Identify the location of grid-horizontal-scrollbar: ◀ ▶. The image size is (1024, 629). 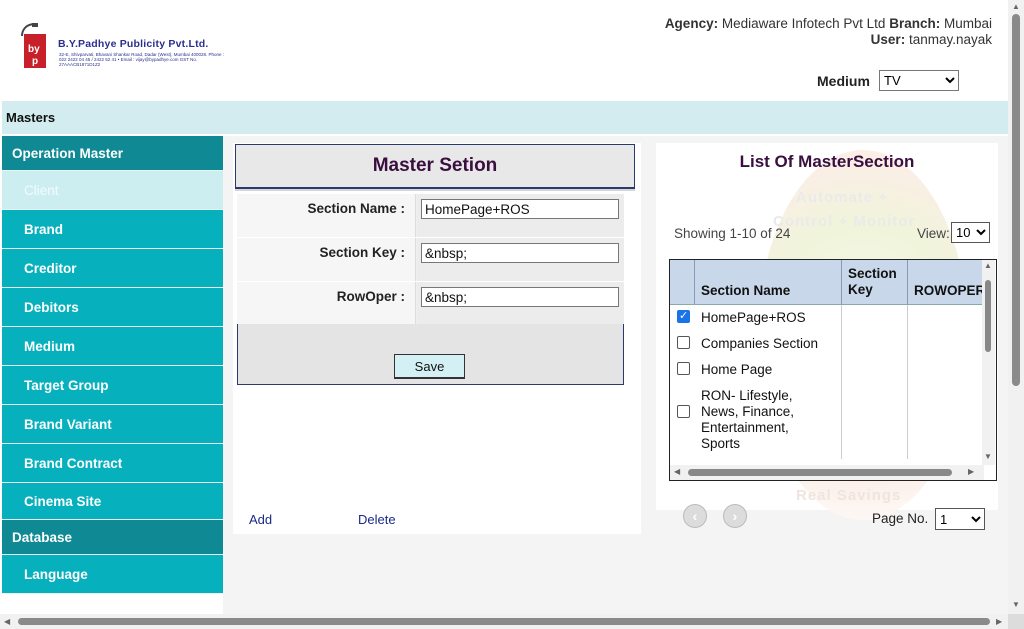
(827, 472).